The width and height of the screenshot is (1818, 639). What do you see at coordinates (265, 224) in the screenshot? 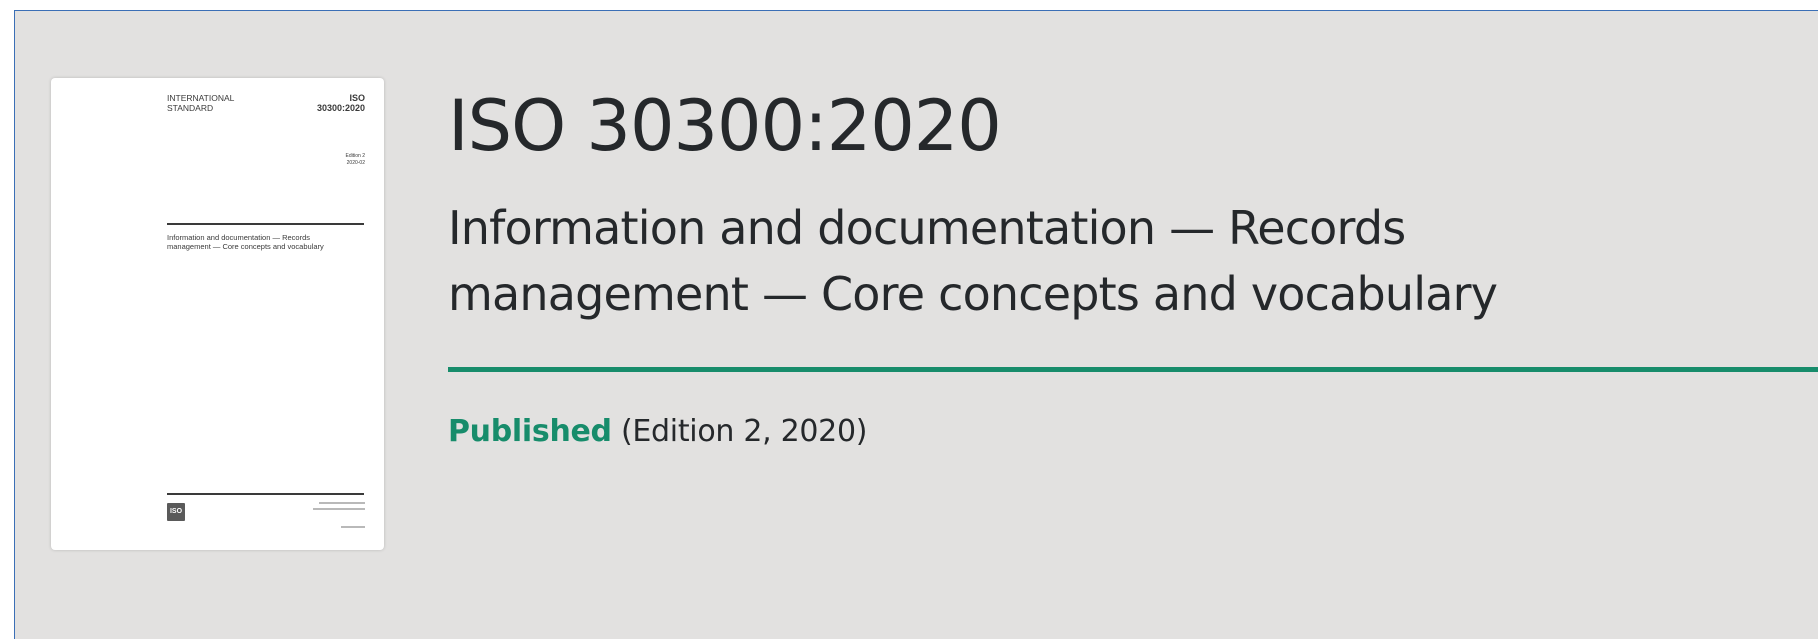
I see `cover-divider-top` at bounding box center [265, 224].